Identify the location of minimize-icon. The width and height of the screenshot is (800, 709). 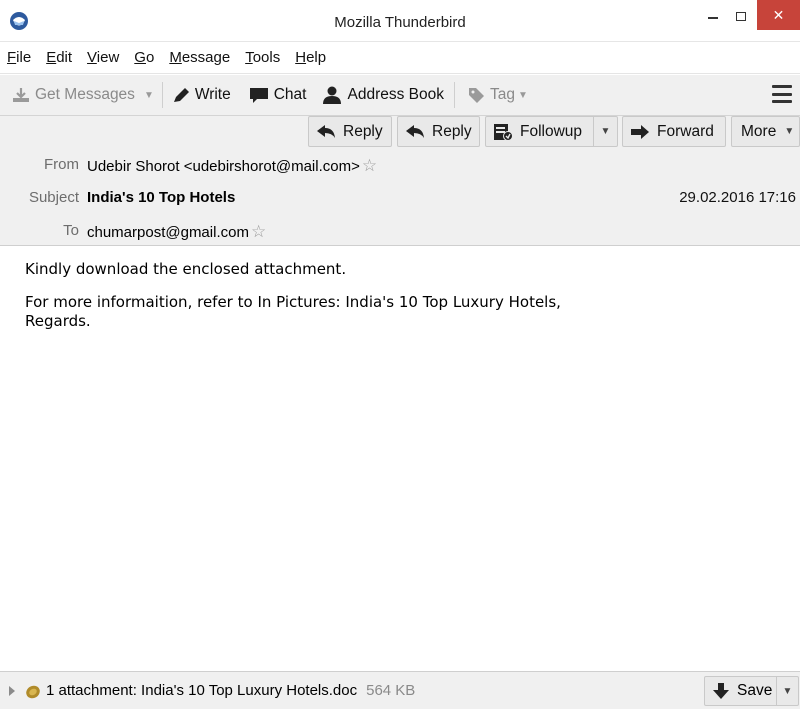
(713, 18).